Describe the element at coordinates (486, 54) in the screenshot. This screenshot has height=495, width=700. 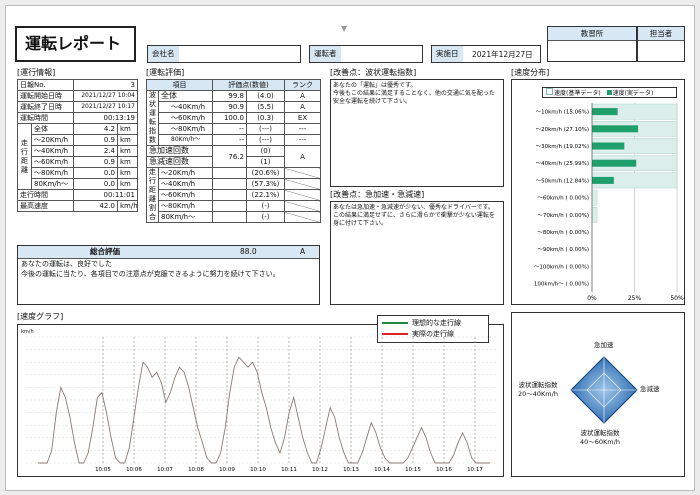
I see `date-field: 実施日 2021年12月27日` at that location.